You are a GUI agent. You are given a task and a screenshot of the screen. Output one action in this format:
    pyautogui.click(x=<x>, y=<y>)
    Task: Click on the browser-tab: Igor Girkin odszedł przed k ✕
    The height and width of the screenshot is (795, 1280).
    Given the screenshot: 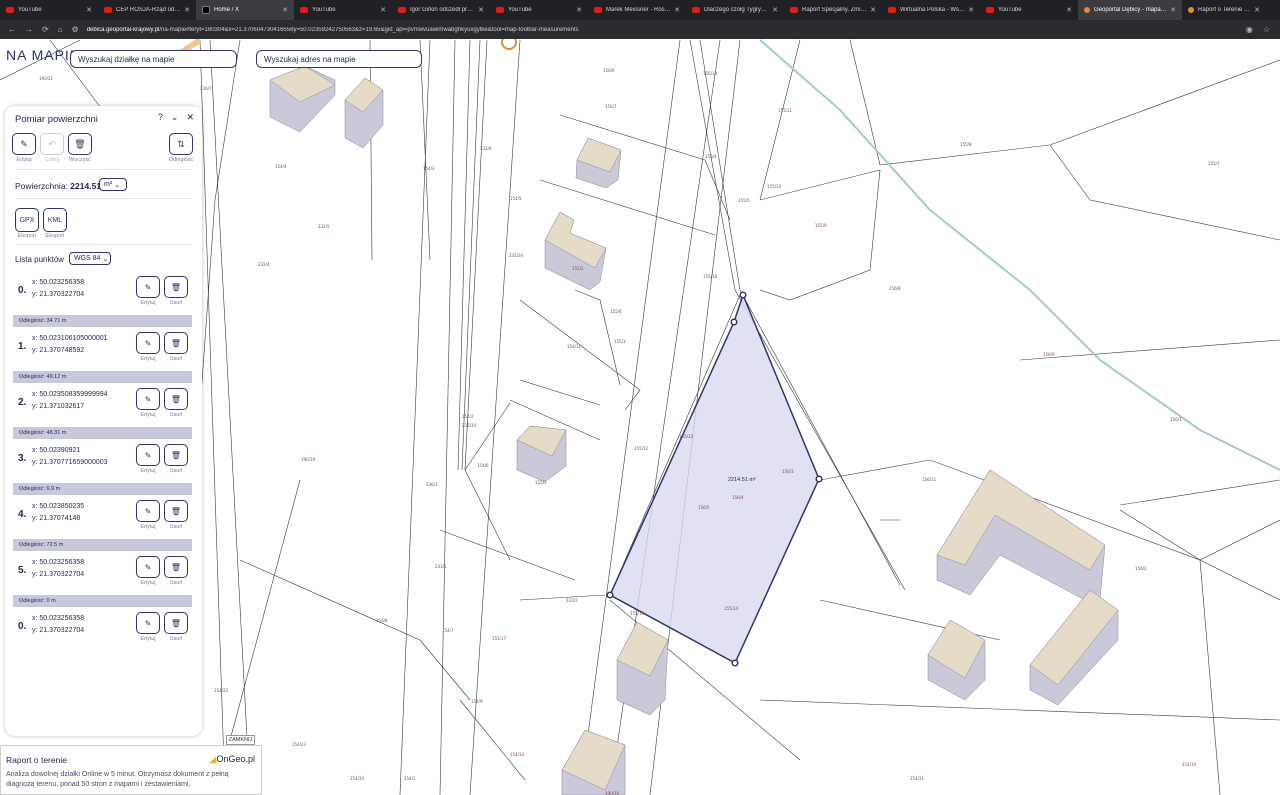 What is the action you would take?
    pyautogui.click(x=441, y=10)
    